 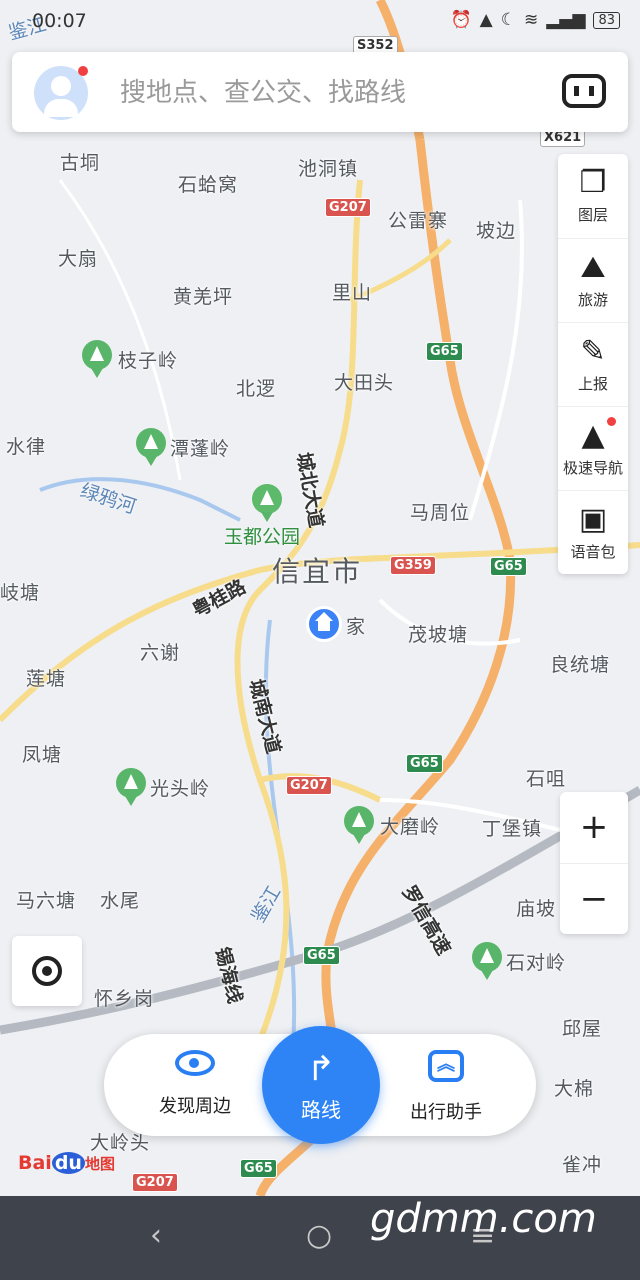 I want to click on place-label: 大扇, so click(x=78, y=257).